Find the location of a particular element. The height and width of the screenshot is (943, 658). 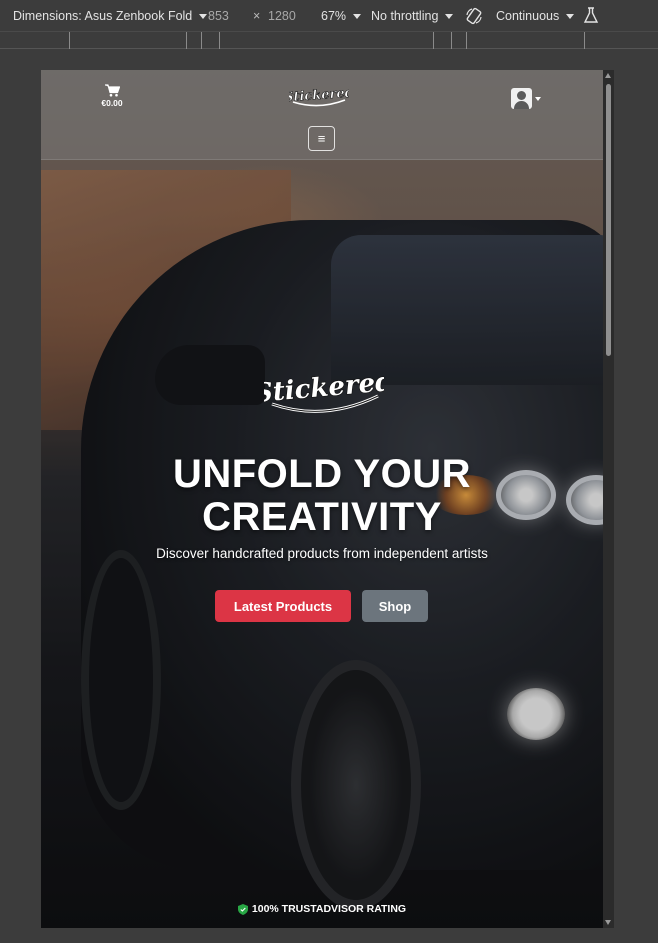

device-dimensions-dropdown: Dimensions: Asus Zenbook Fold is located at coordinates (110, 16).